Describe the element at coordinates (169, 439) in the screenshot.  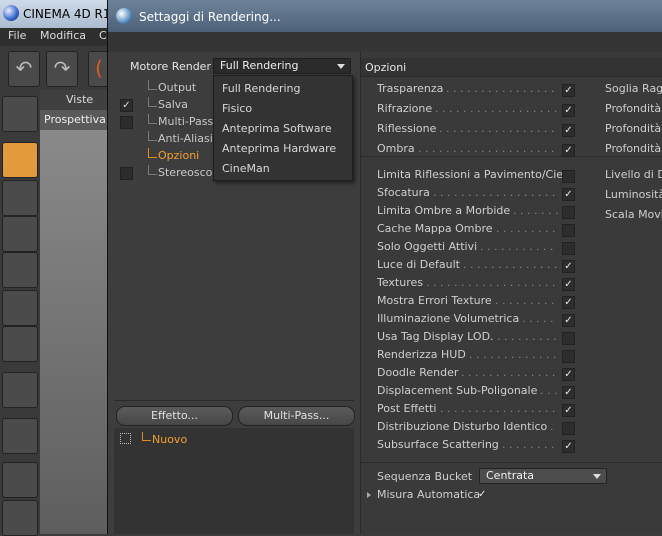
I see `preset-item-nuovo: Nuovo` at that location.